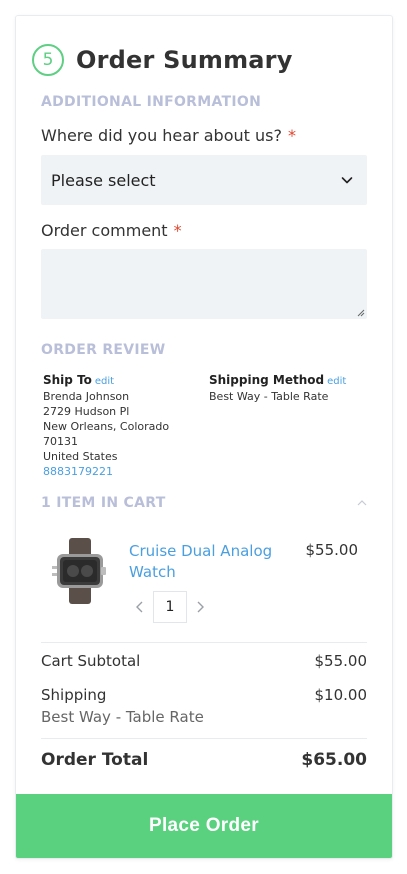  Describe the element at coordinates (204, 661) in the screenshot. I see `subtotal-row: Cart Subtotal $55.00` at that location.